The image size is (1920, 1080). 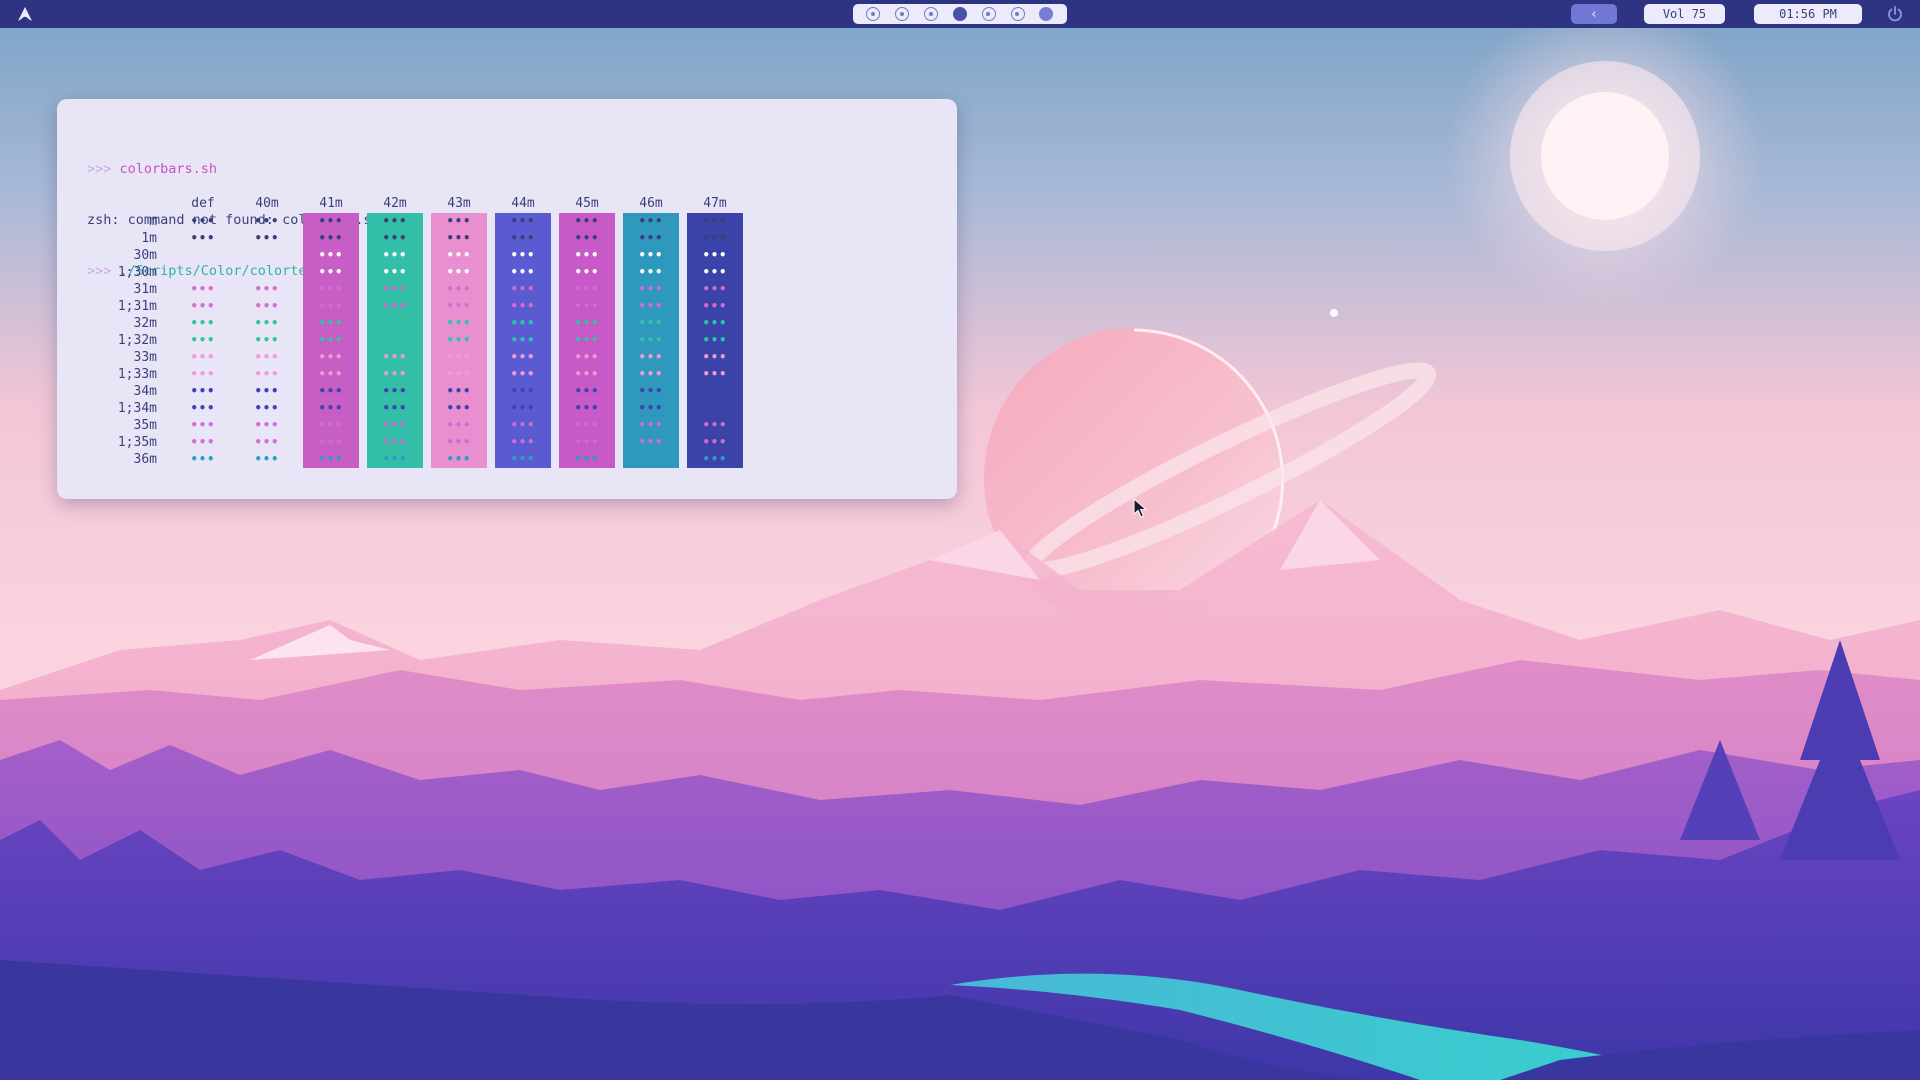 What do you see at coordinates (145, 391) in the screenshot?
I see `row-label: 34m` at bounding box center [145, 391].